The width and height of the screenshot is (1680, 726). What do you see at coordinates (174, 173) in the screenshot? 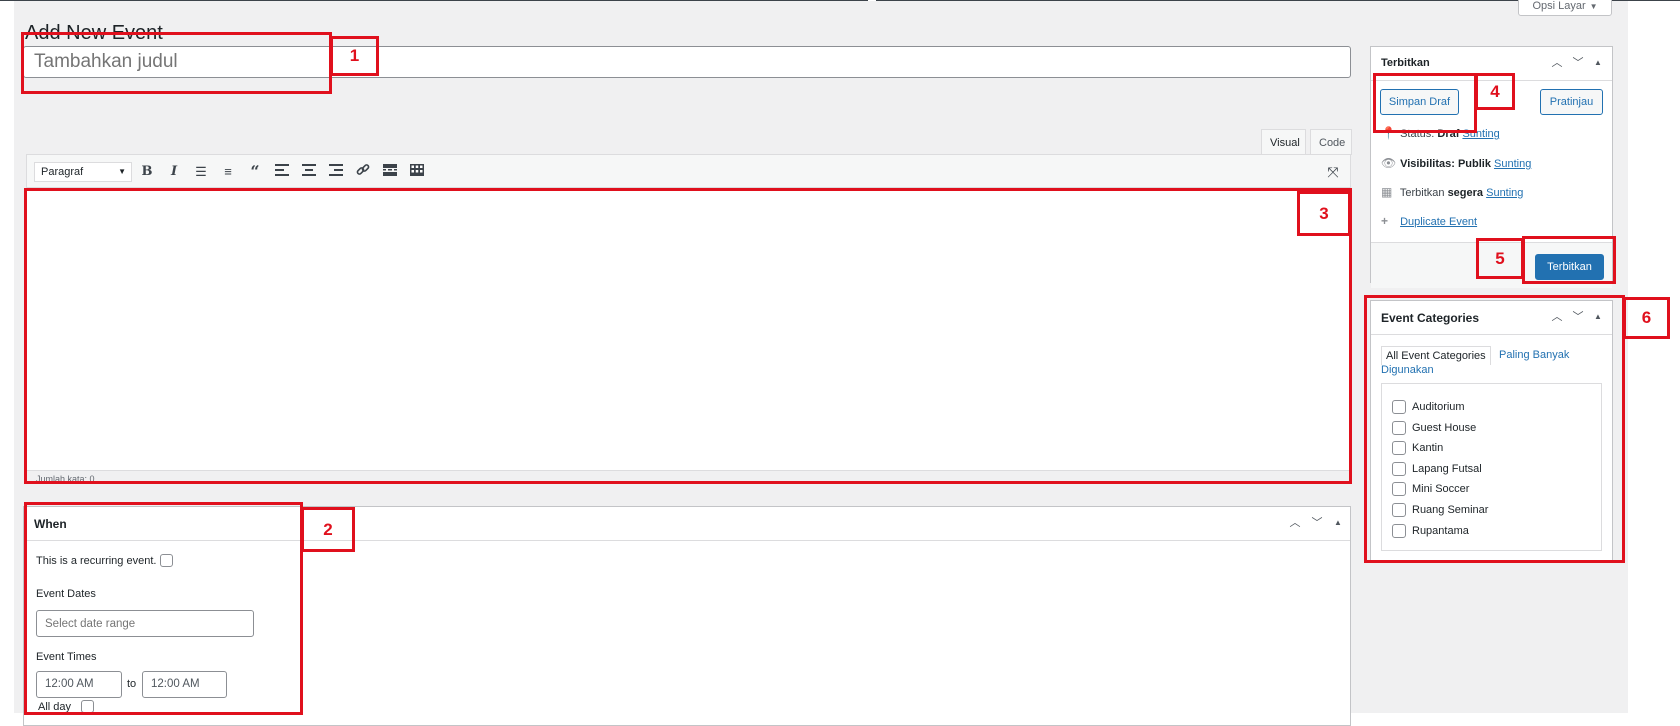
I see `italic-icon: I` at bounding box center [174, 173].